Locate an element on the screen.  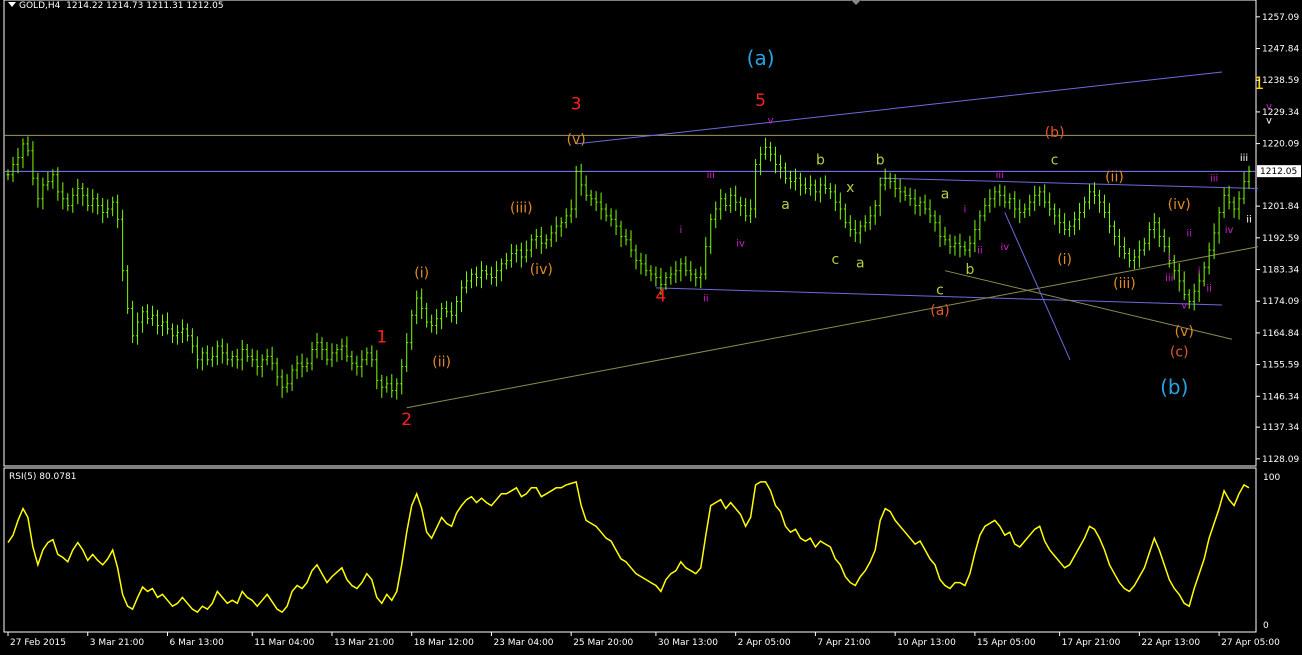
wave-label: 3 is located at coordinates (576, 105).